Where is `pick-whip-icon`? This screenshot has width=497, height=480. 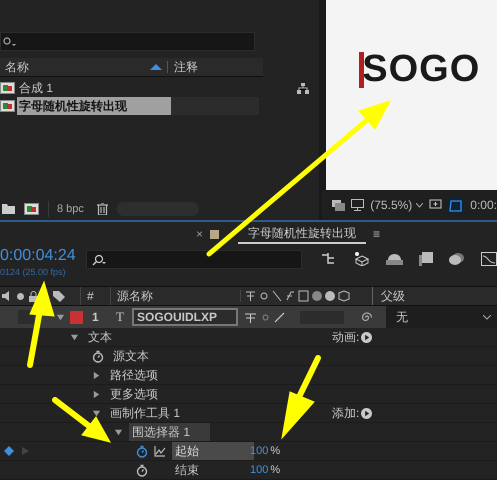
pick-whip-icon is located at coordinates (365, 317).